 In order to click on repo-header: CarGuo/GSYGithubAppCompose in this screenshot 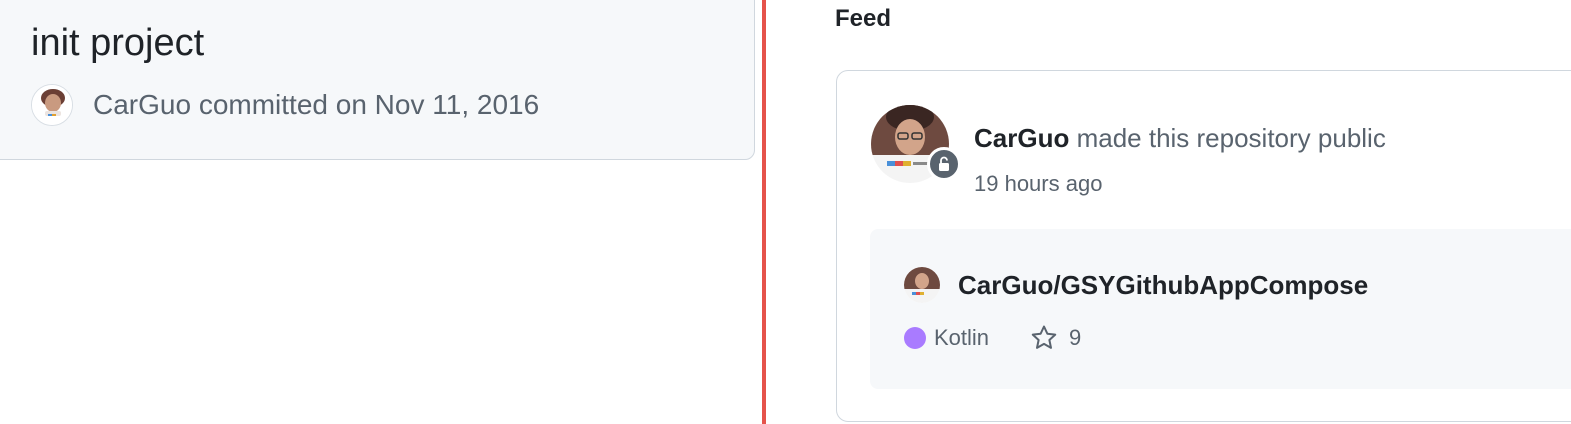, I will do `click(1136, 285)`.